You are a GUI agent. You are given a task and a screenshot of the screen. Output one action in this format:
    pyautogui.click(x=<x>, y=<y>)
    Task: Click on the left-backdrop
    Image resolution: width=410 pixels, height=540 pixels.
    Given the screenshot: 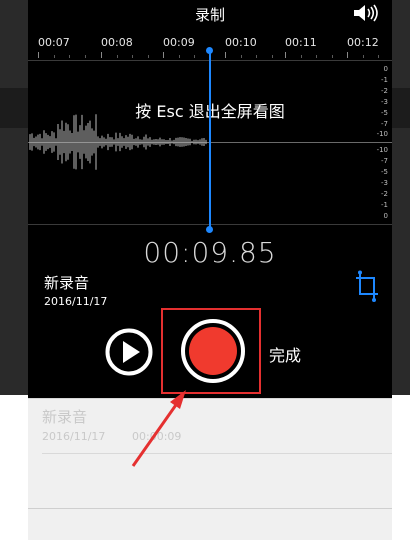 What is the action you would take?
    pyautogui.click(x=14, y=197)
    